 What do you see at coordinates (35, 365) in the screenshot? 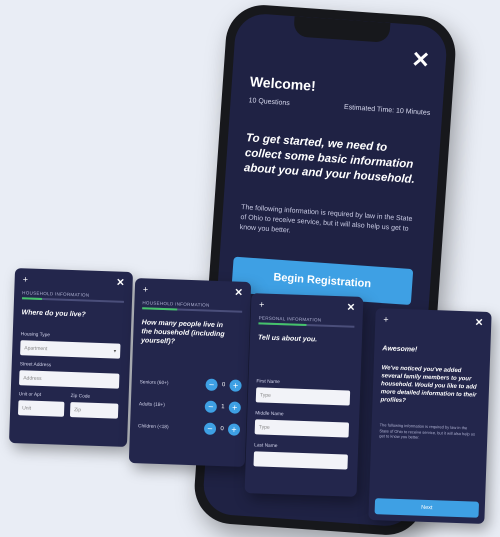
I see `street-label: Street Address` at bounding box center [35, 365].